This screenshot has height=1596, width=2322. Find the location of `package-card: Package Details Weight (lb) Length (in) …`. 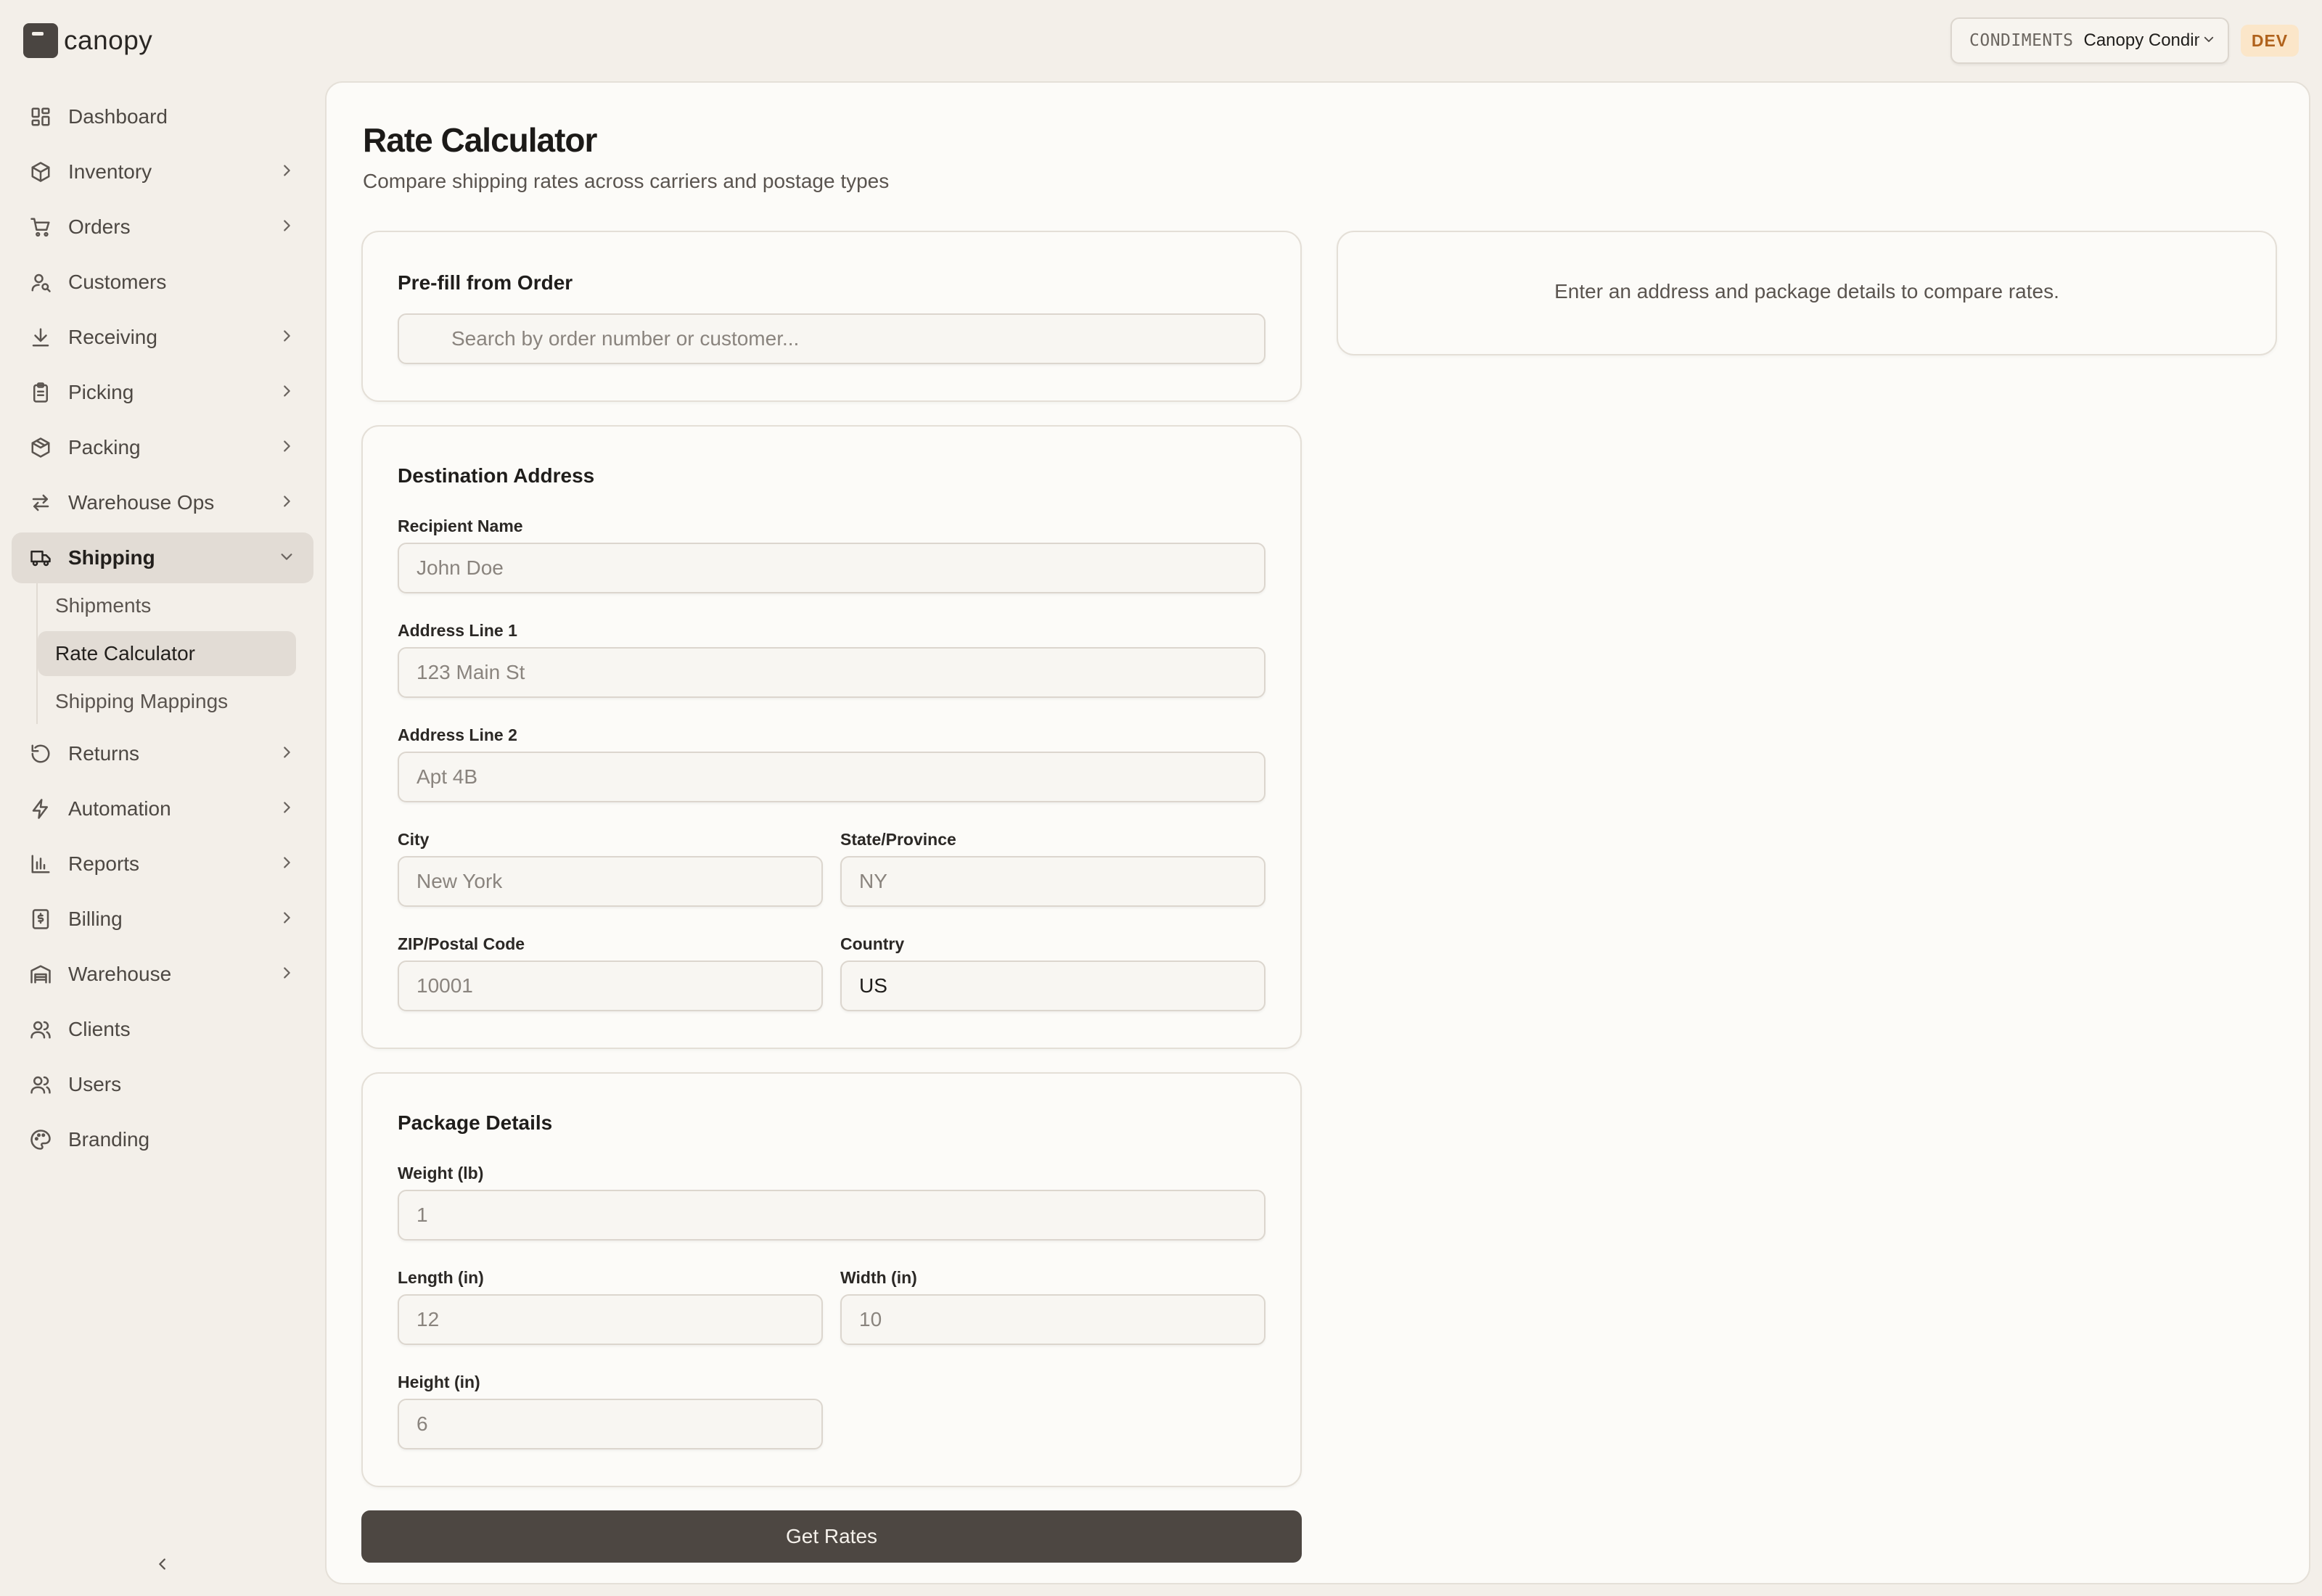

package-card: Package Details Weight (lb) Length (in) … is located at coordinates (831, 1279).